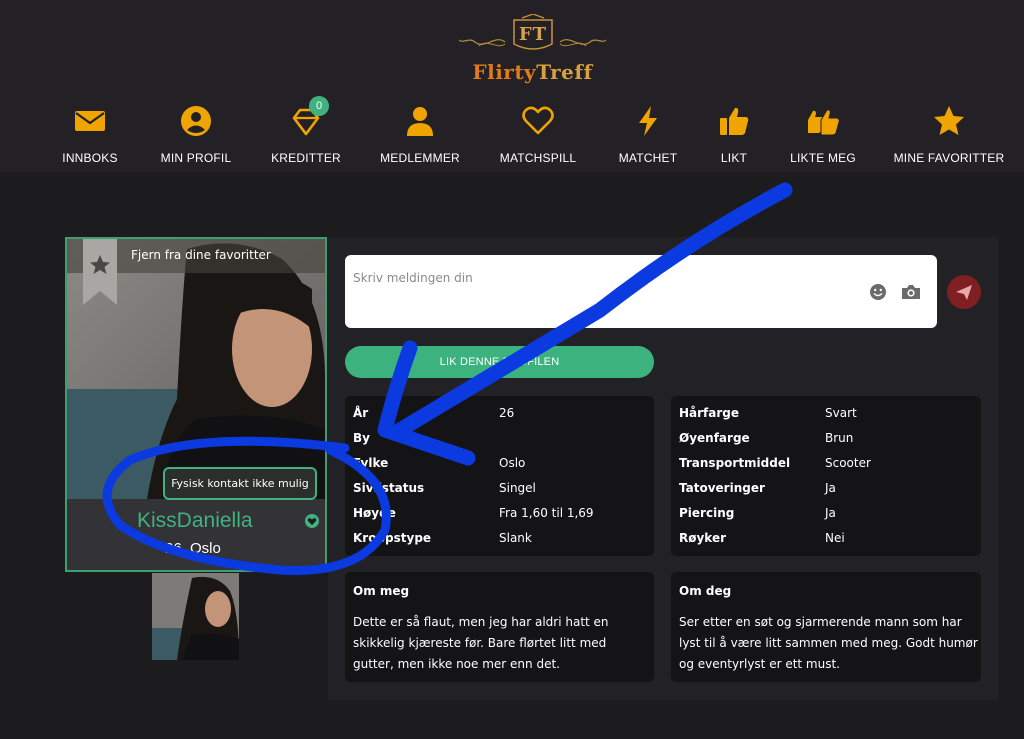 The width and height of the screenshot is (1024, 739). Describe the element at coordinates (381, 591) in the screenshot. I see `about-me-title: Om meg` at that location.